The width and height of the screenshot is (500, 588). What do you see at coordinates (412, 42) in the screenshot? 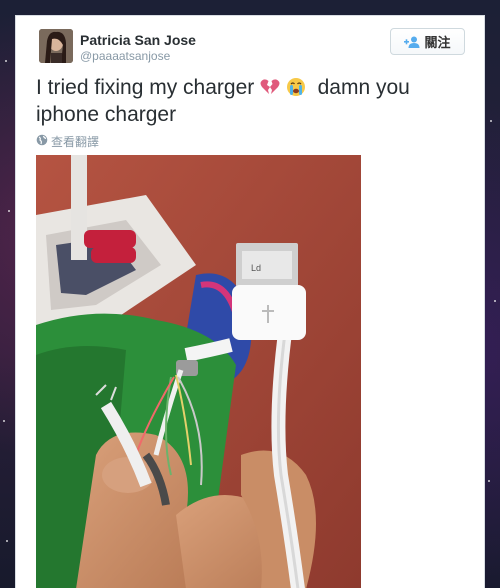
I see `add-user-icon` at bounding box center [412, 42].